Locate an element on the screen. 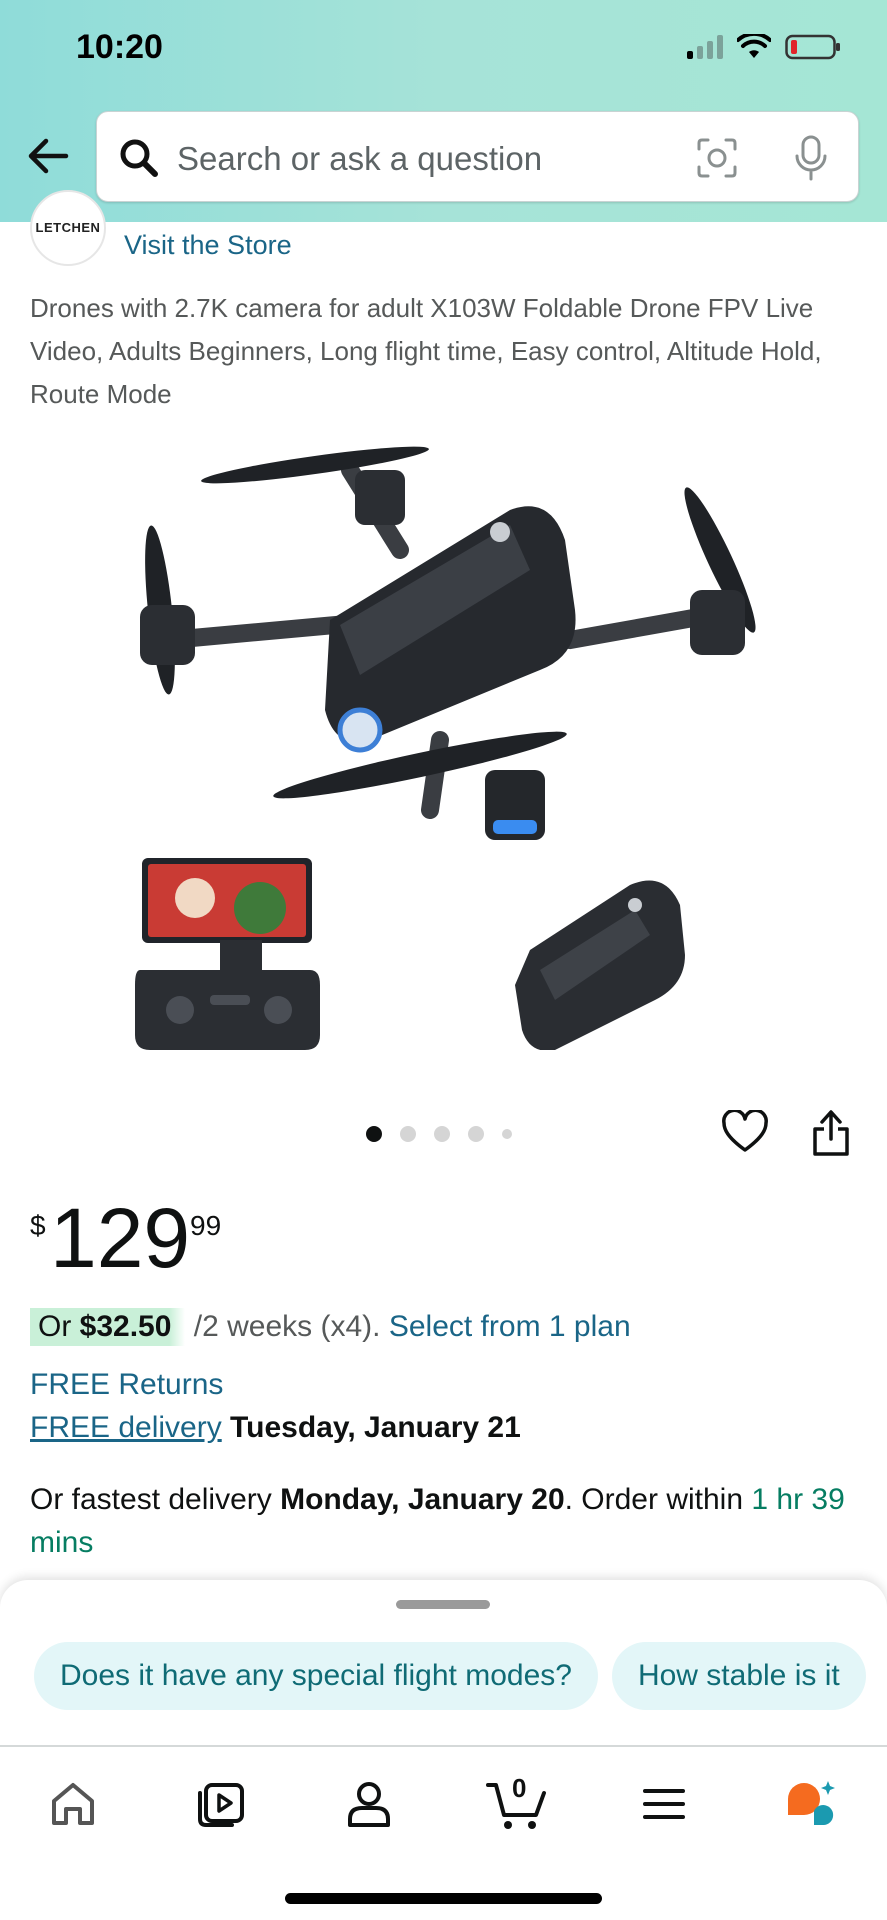 Image resolution: width=887 pixels, height=1920 pixels. status-time: 10:20 is located at coordinates (119, 47).